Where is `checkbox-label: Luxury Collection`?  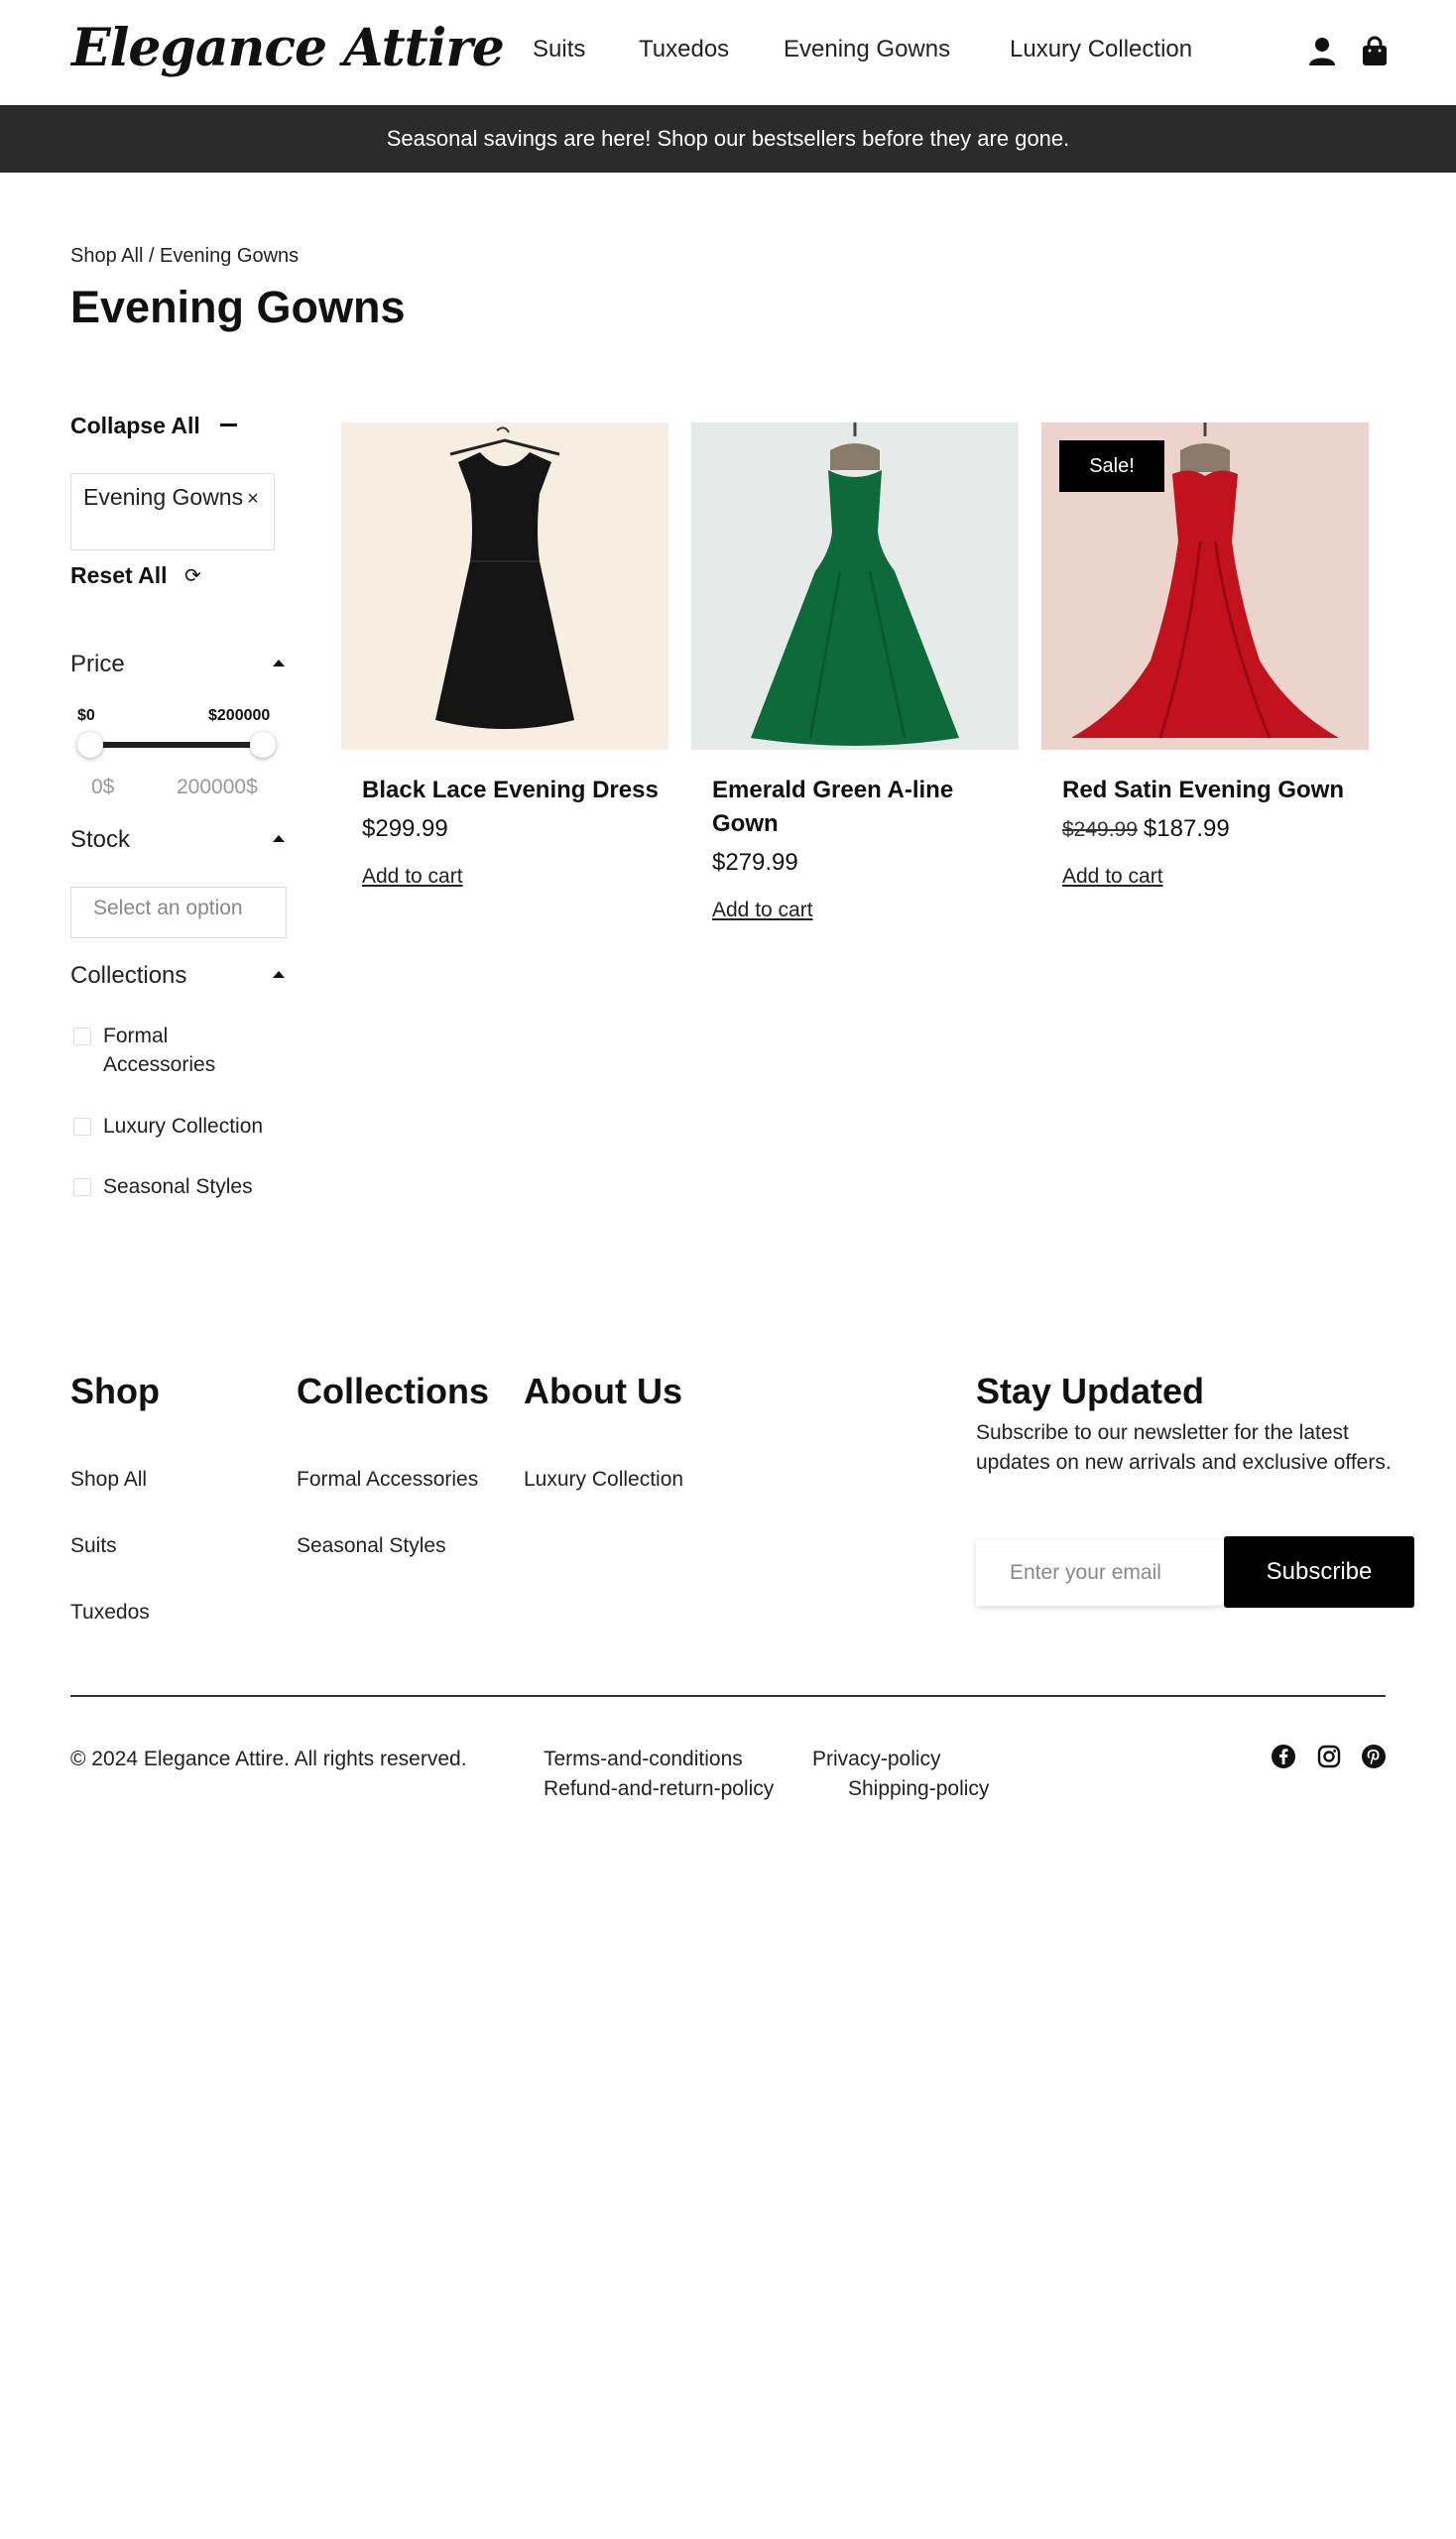
checkbox-label: Luxury Collection is located at coordinates (183, 1127).